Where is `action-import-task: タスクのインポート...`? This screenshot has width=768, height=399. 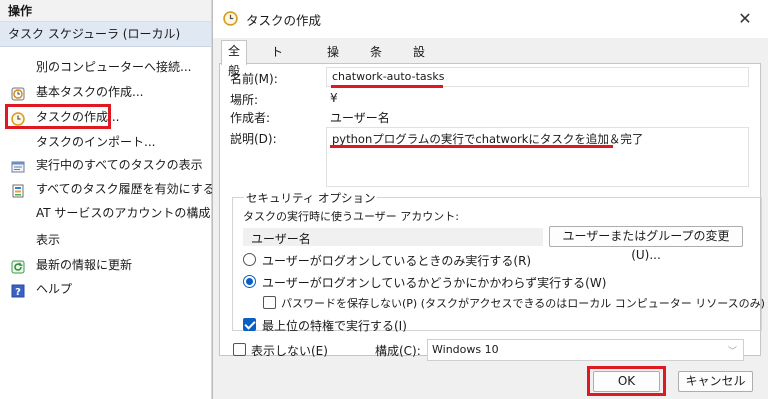 action-import-task: タスクのインポート... is located at coordinates (106, 142).